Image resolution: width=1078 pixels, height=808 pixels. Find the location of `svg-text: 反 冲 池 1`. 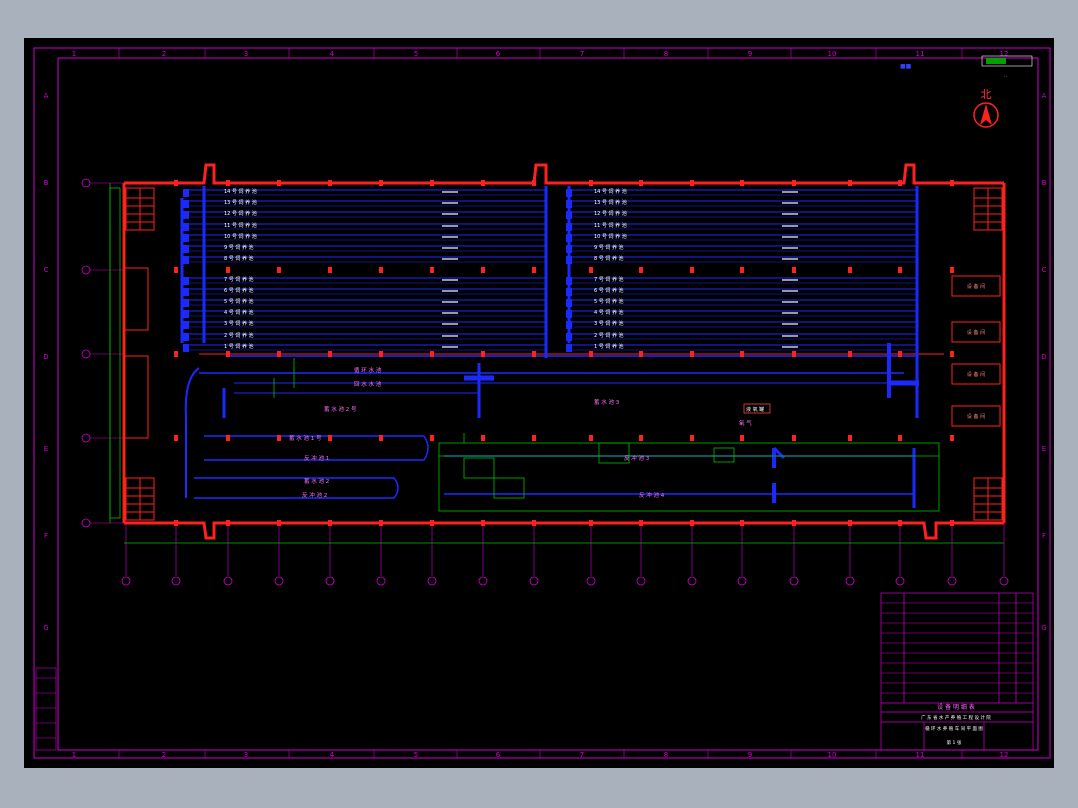

svg-text: 反 冲 池 1 is located at coordinates (316, 458).